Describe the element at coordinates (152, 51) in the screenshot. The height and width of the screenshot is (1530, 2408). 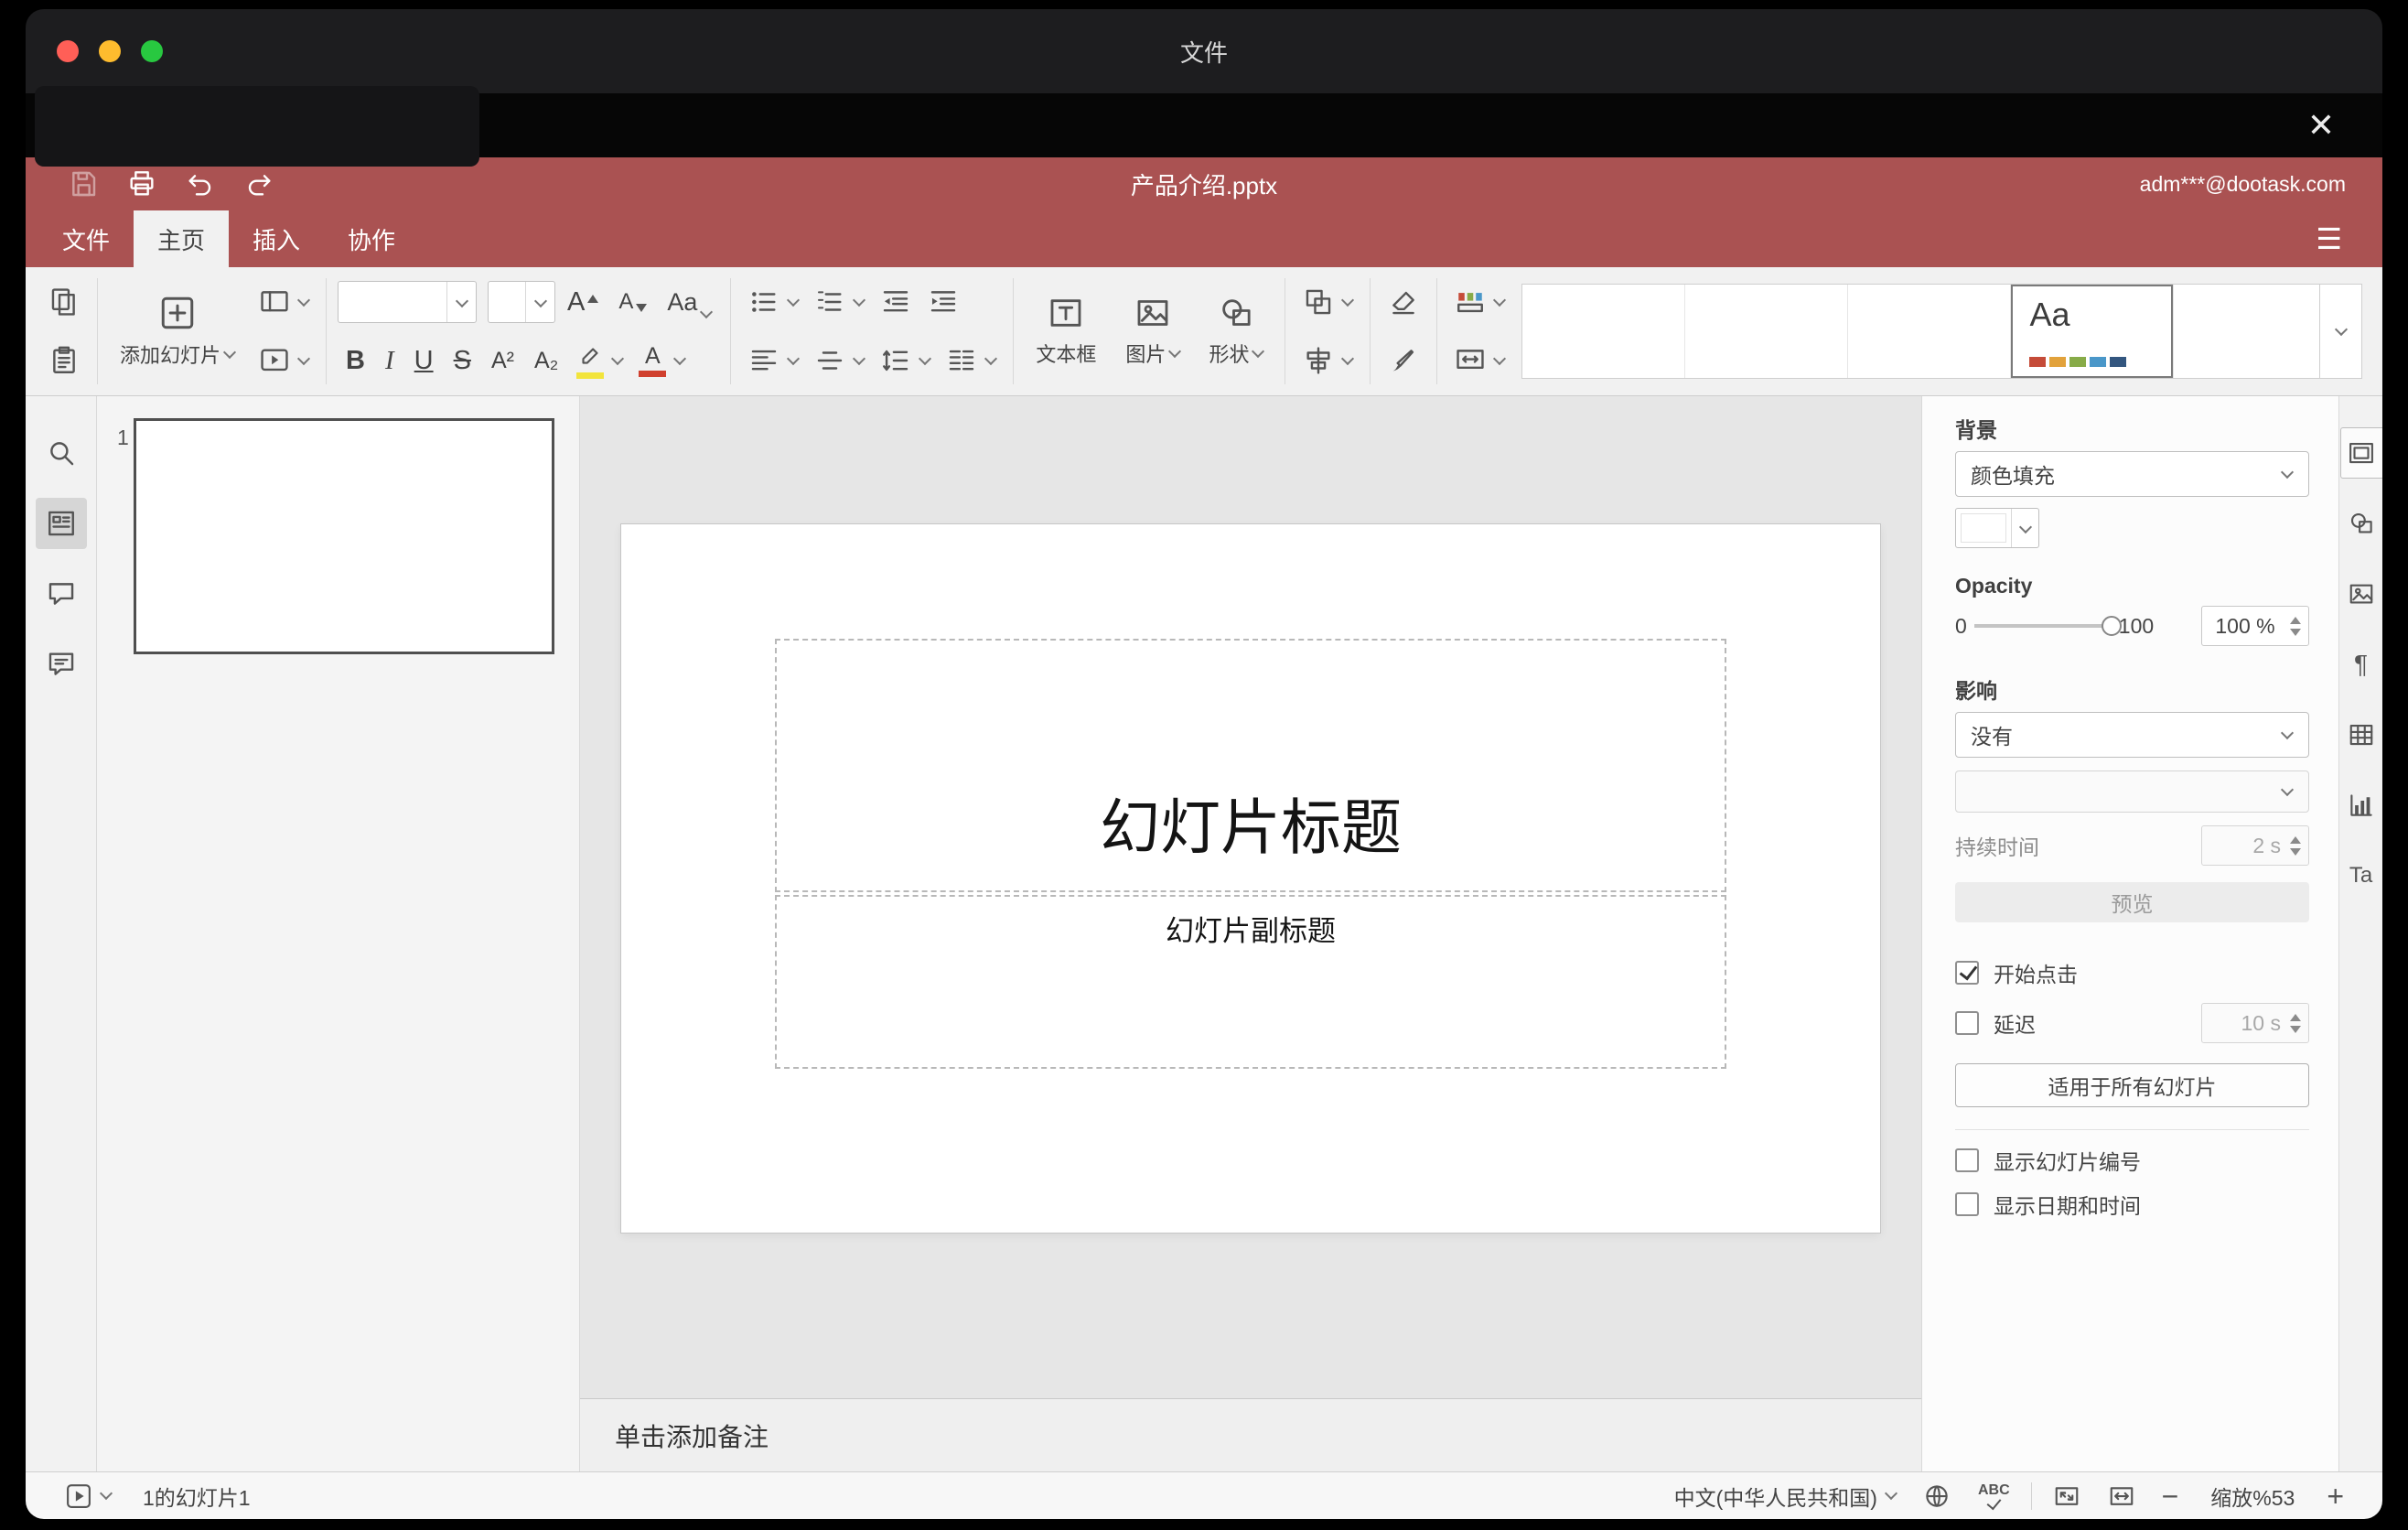
I see `zoom-window-button` at that location.